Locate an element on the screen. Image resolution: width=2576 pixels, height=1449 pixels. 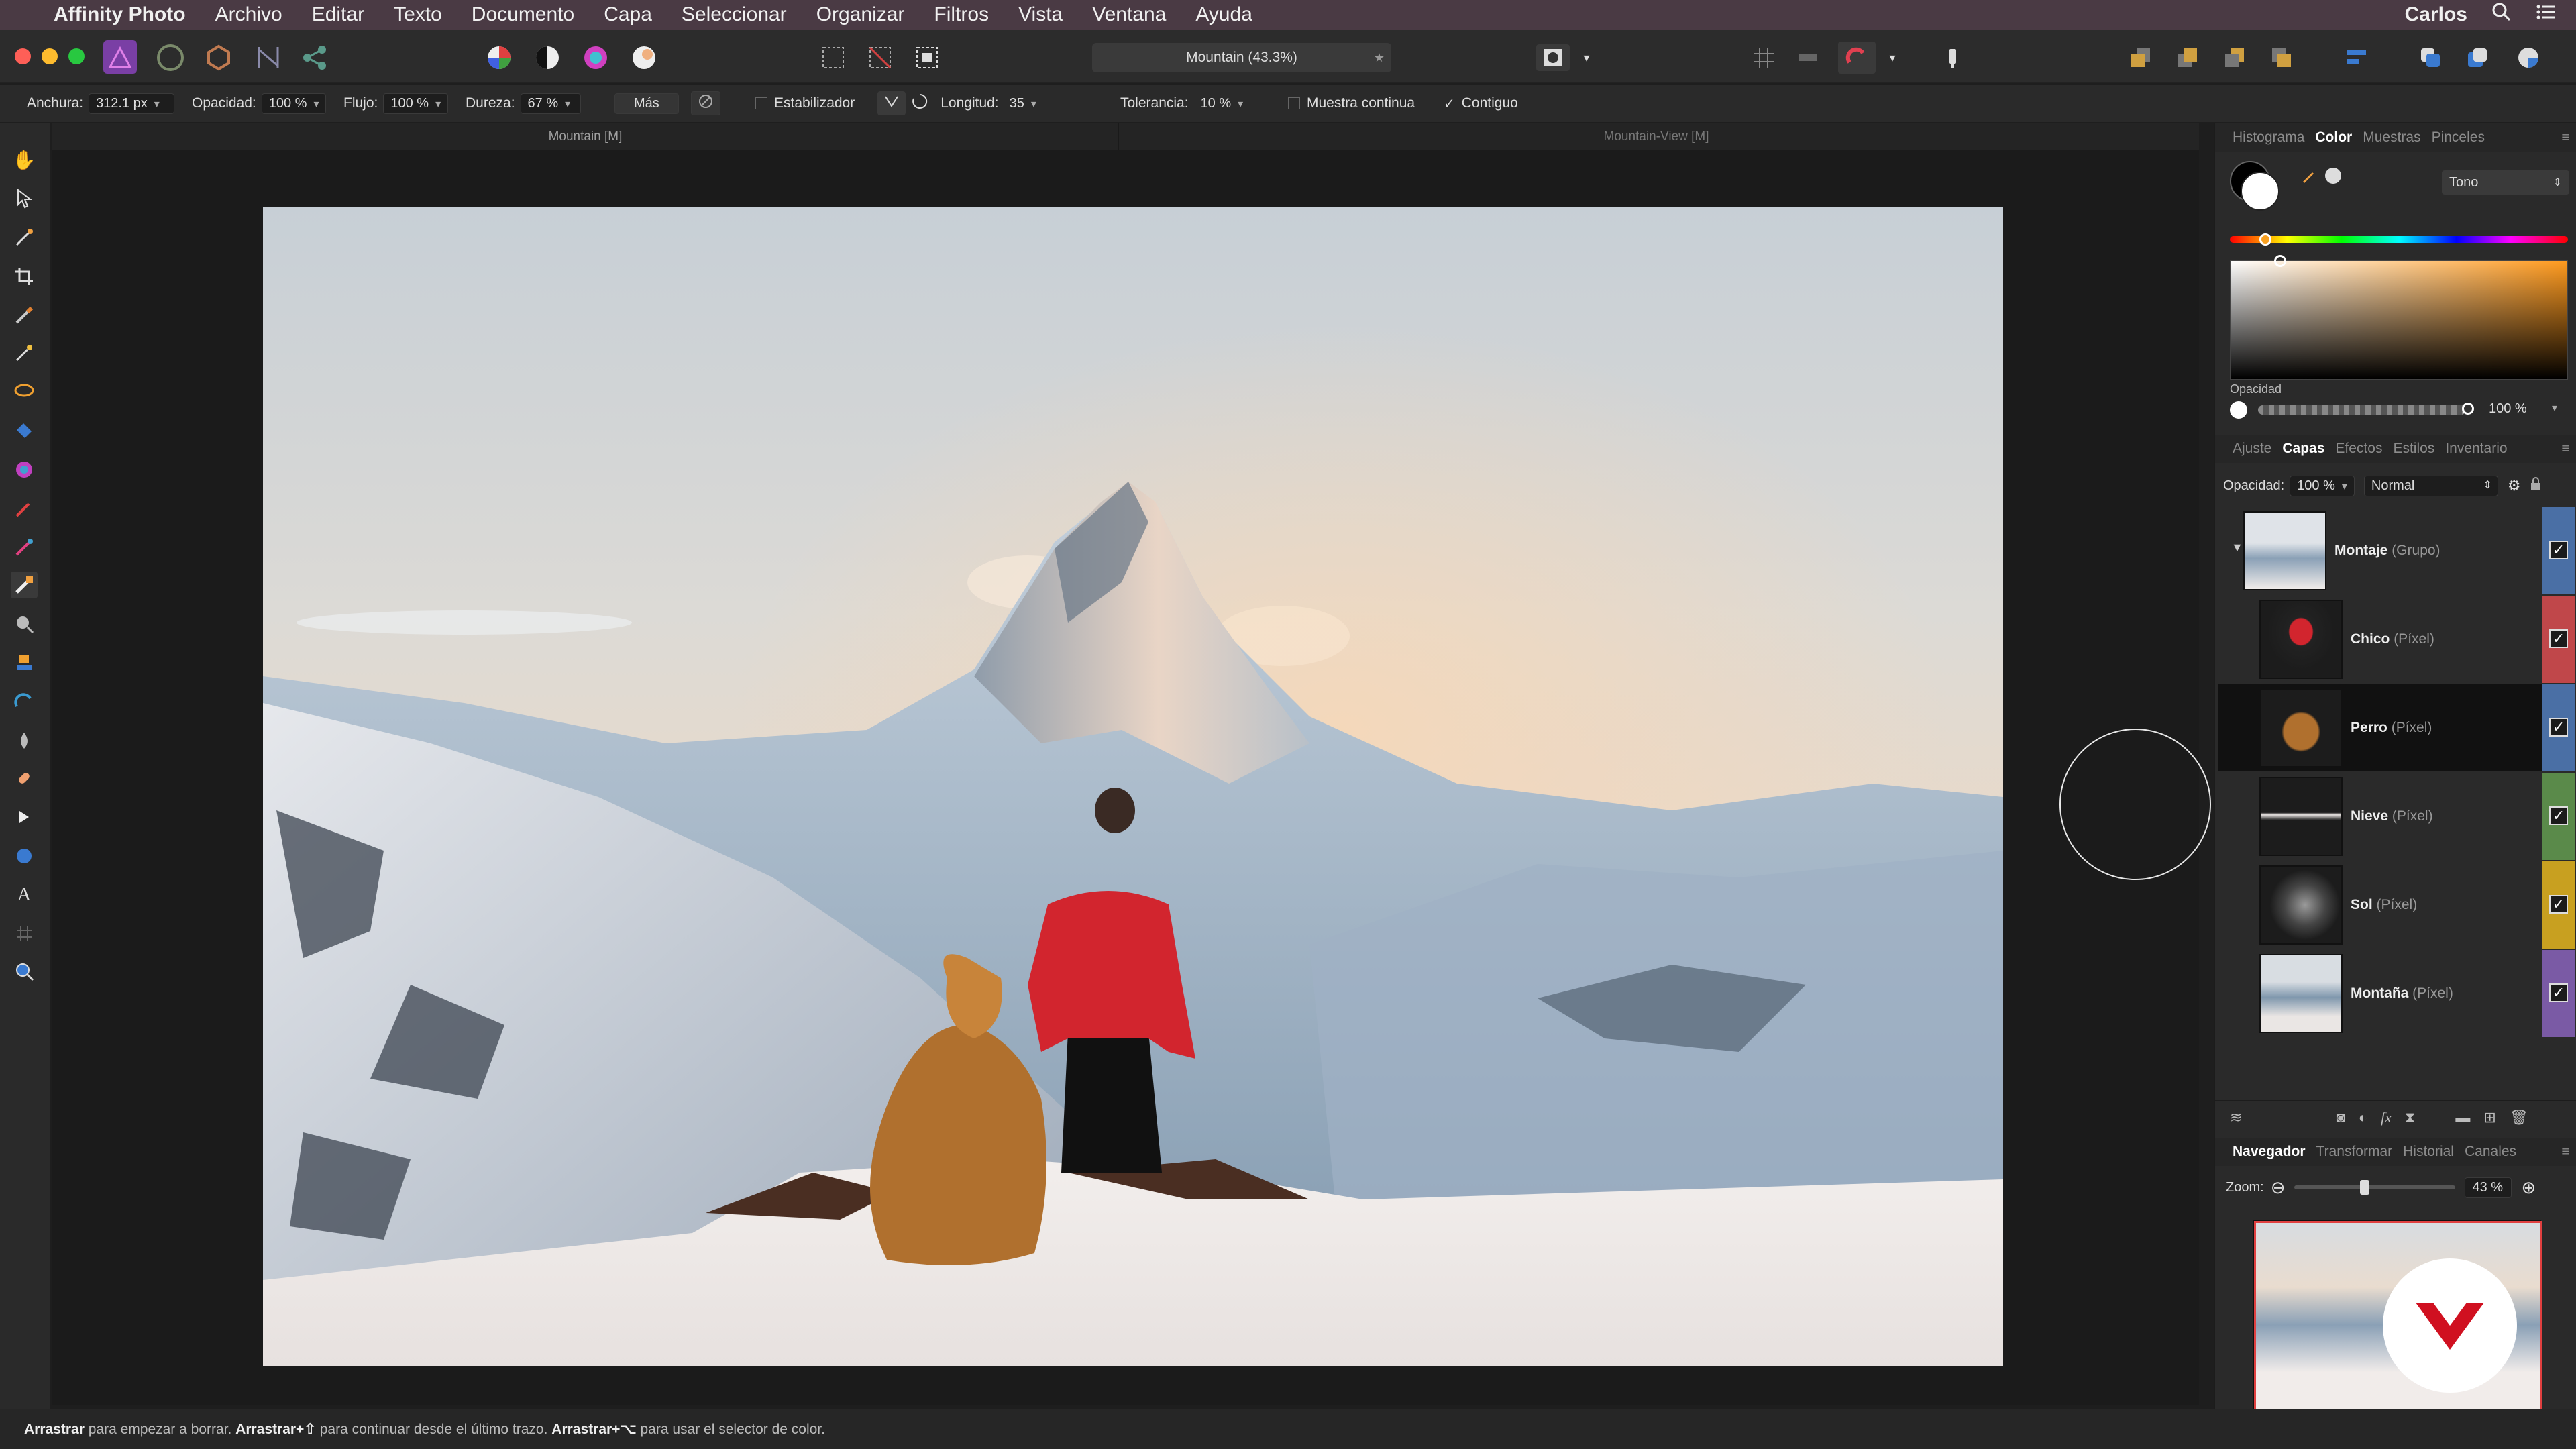
folder-icon: ▬ is located at coordinates (2462, 1117).